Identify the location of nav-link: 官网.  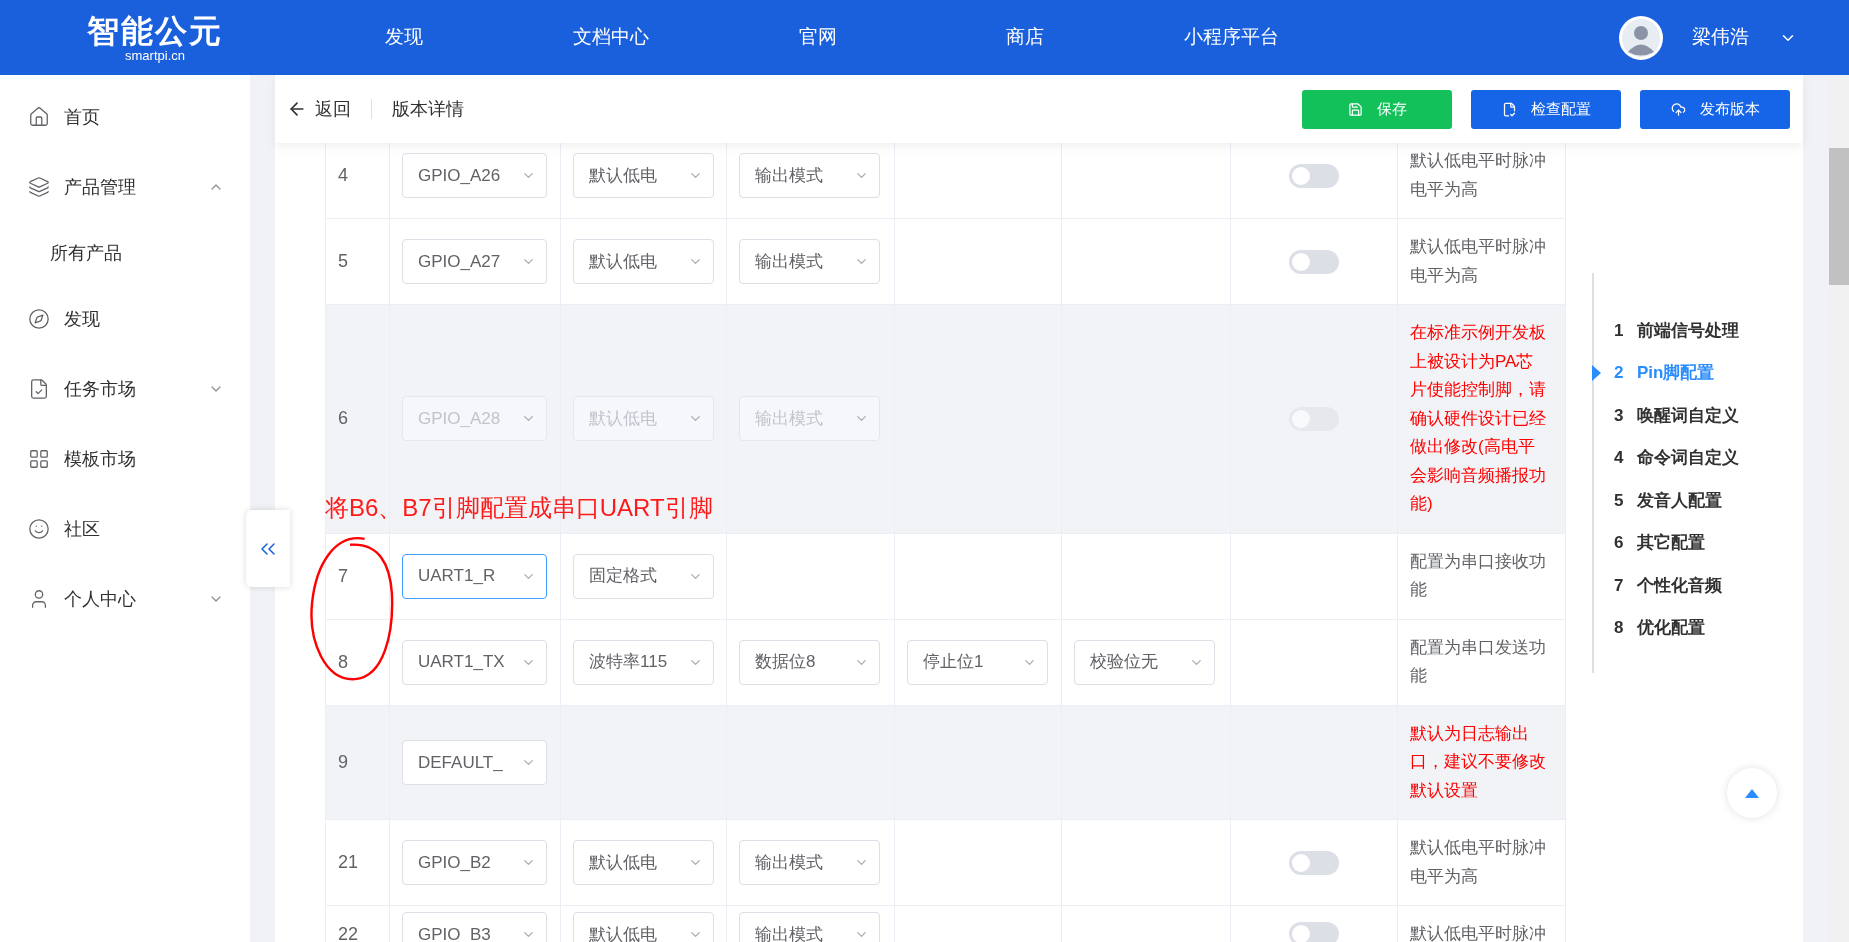
(817, 37).